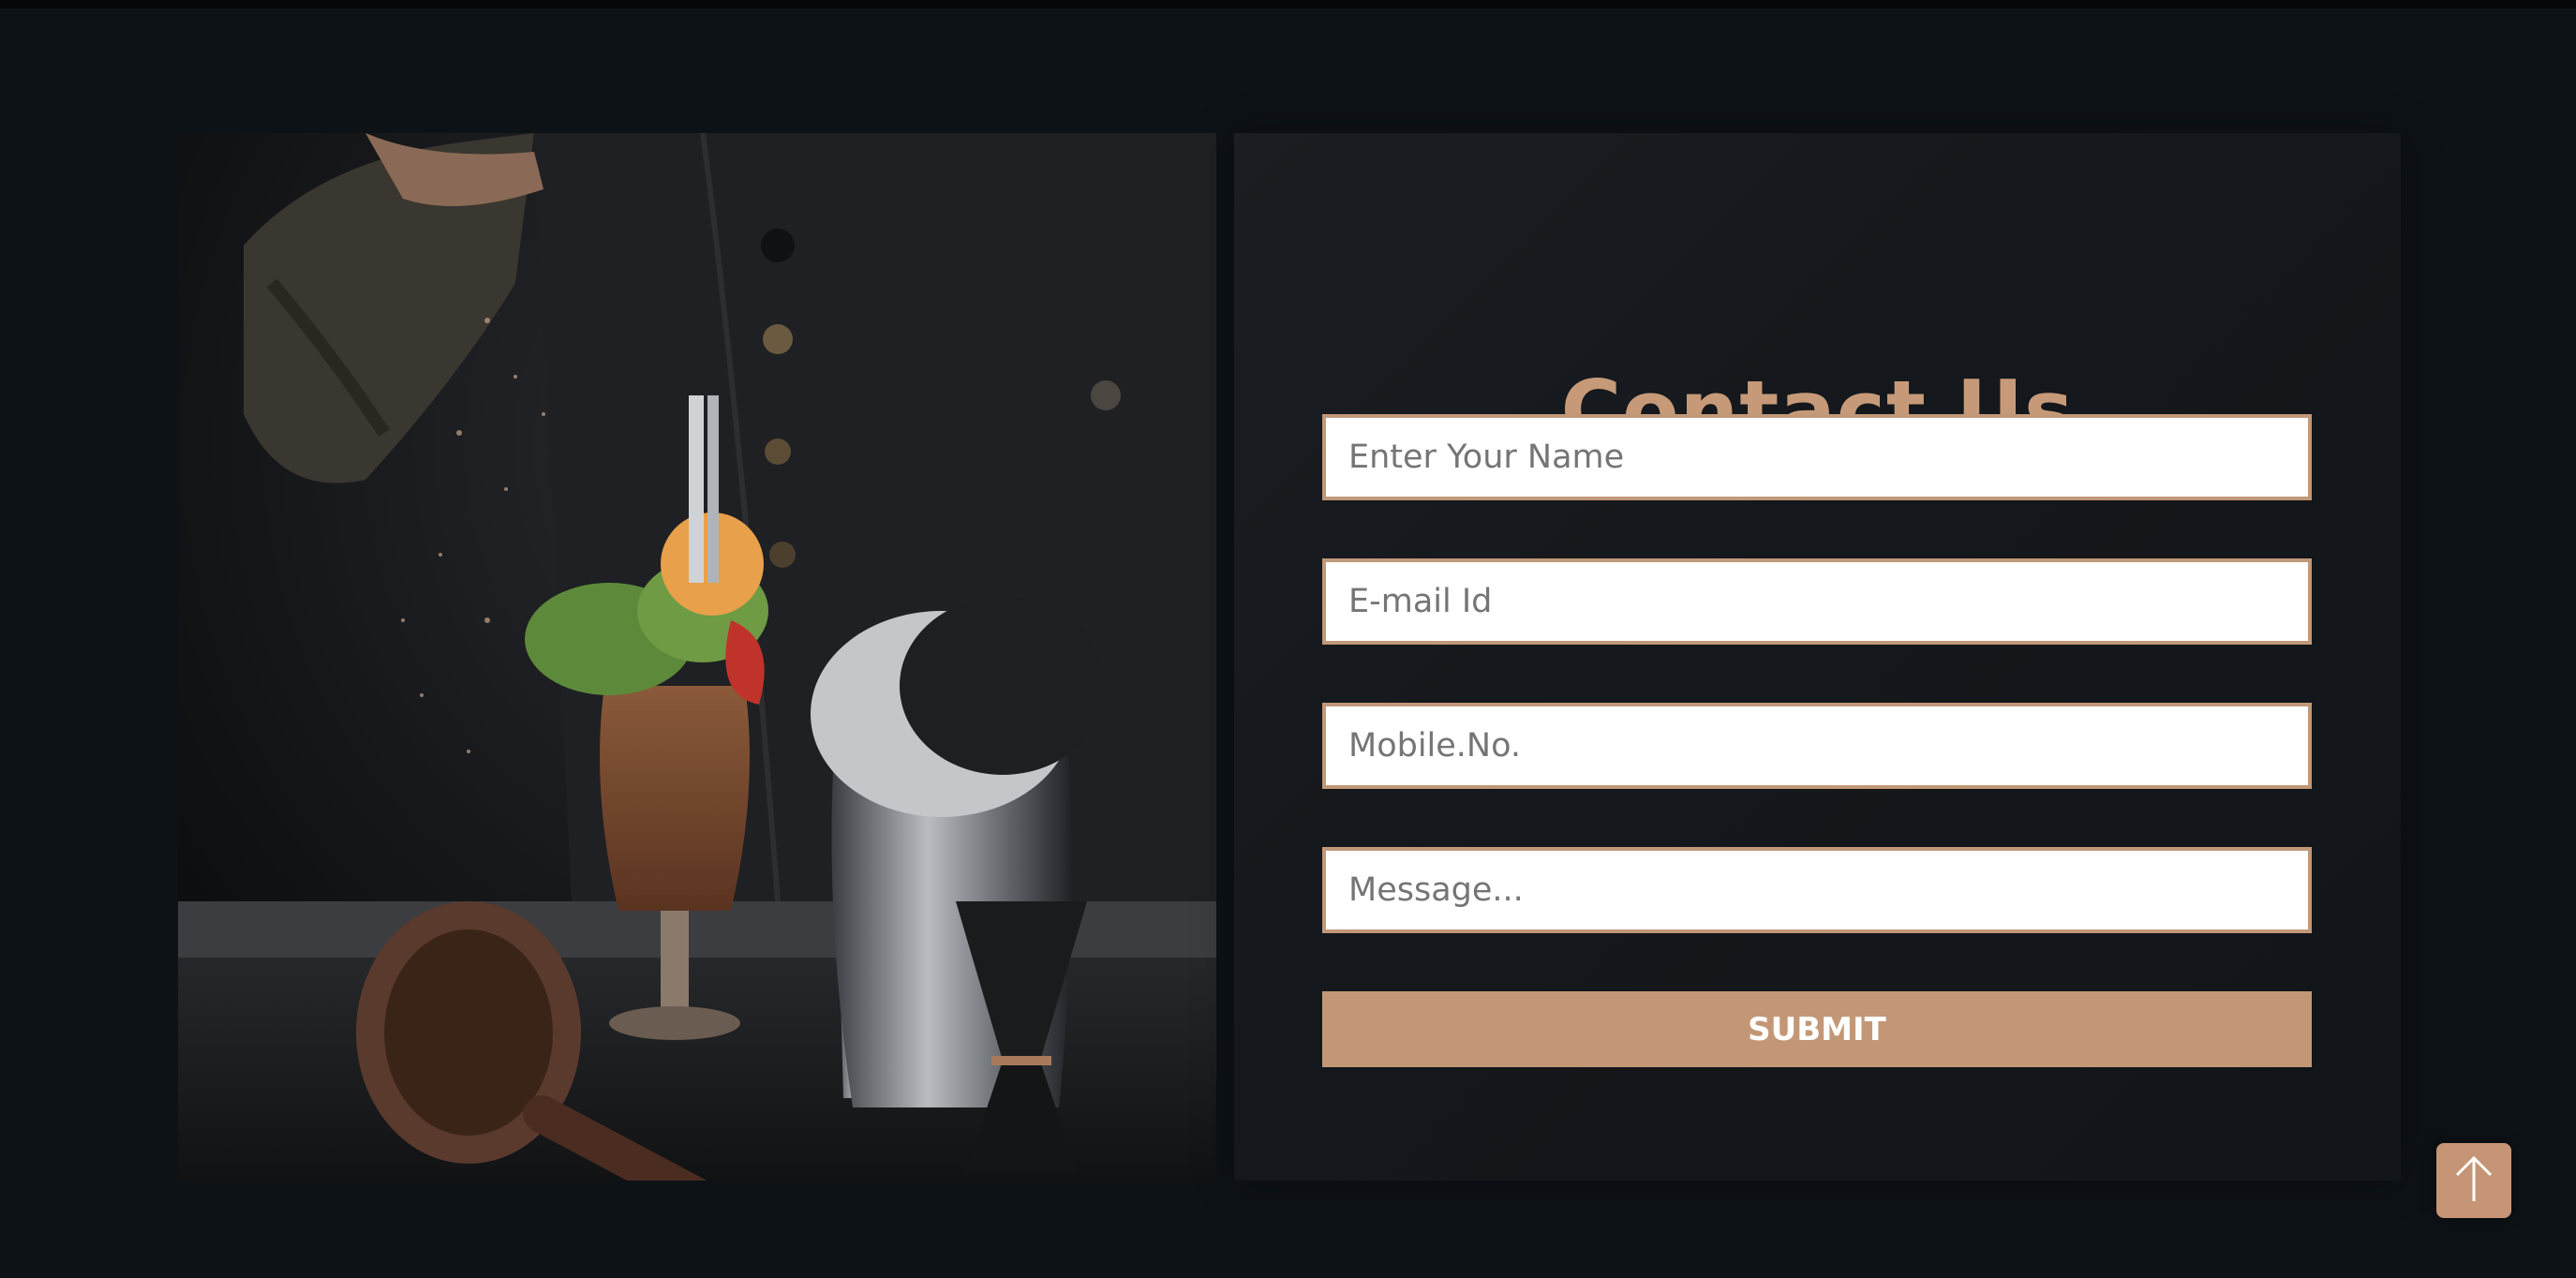  What do you see at coordinates (1817, 457) in the screenshot?
I see `name-input` at bounding box center [1817, 457].